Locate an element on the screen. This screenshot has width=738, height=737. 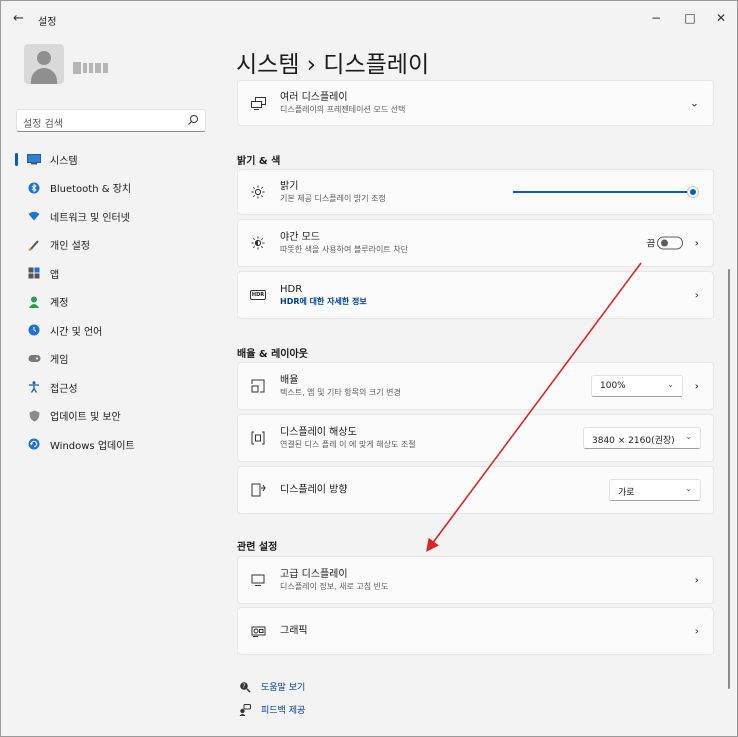
sidebar-item-label: Bluetooth & 장치 is located at coordinates (91, 190).